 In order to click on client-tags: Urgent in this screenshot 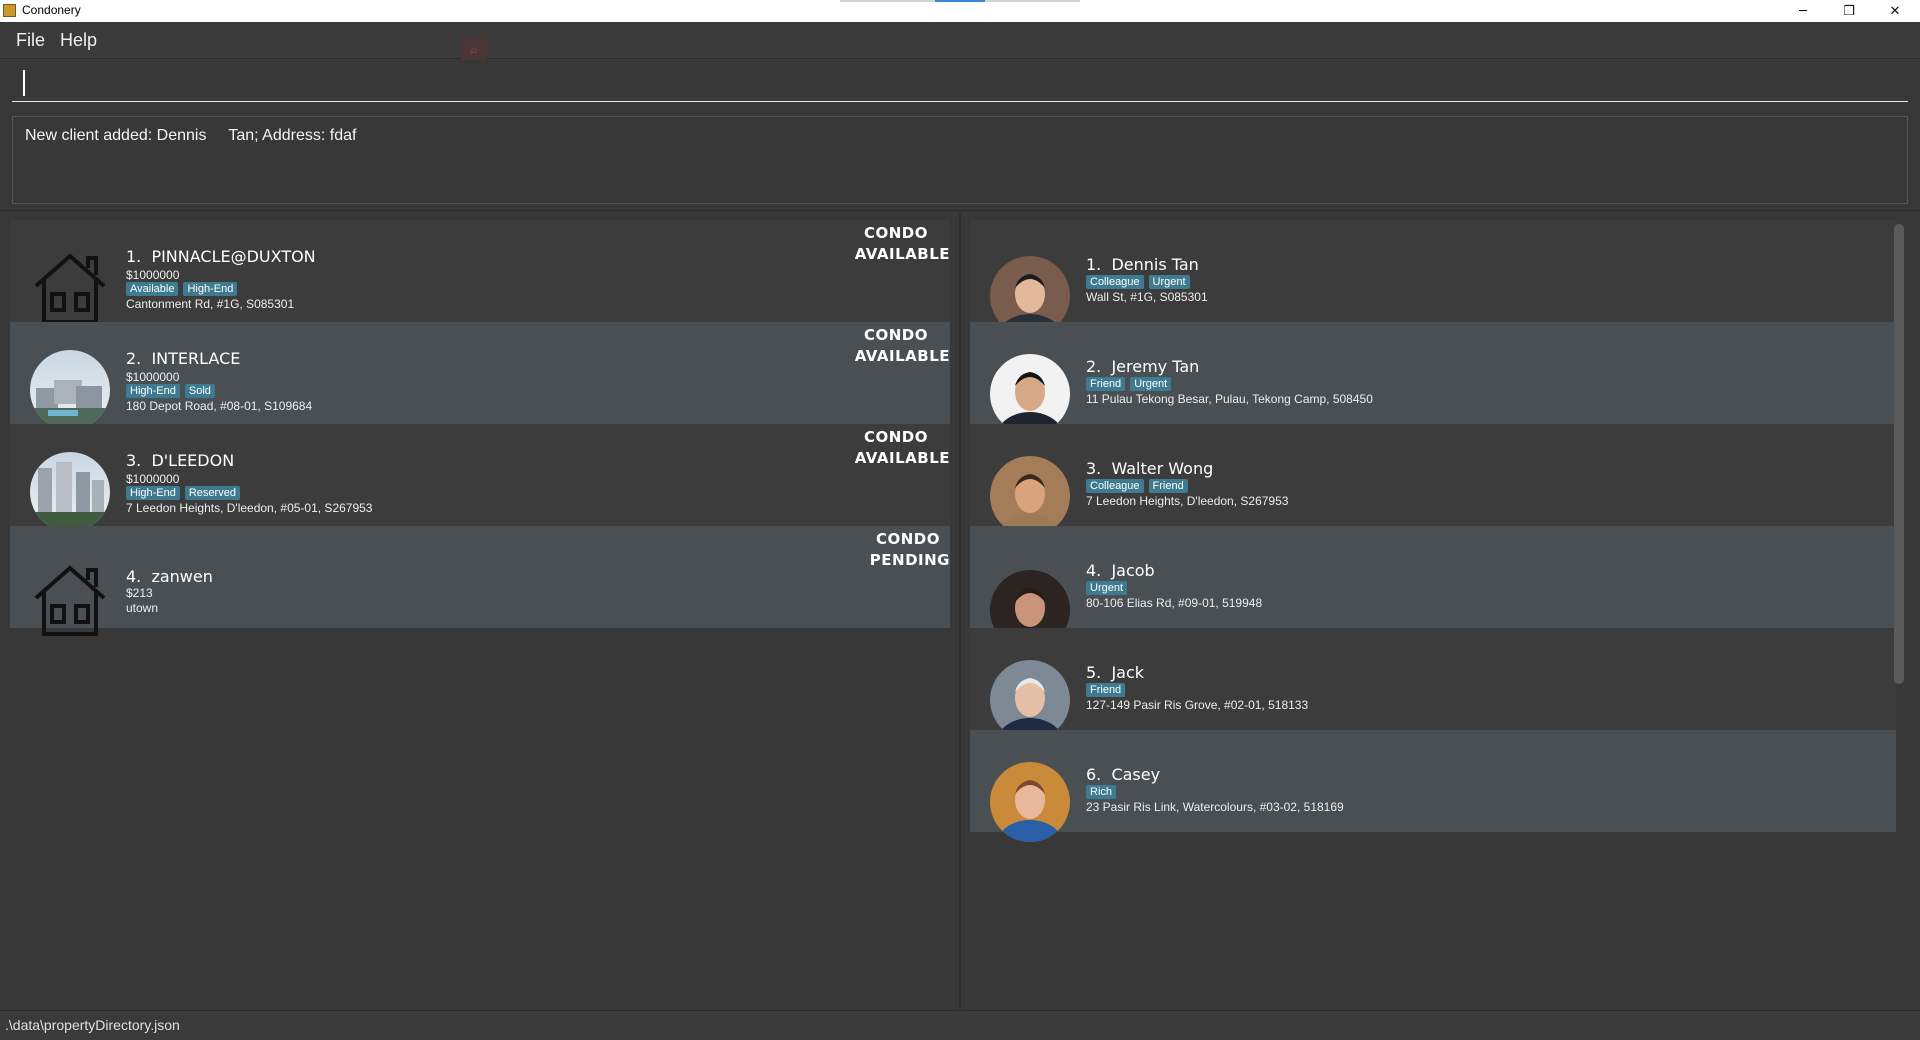, I will do `click(1107, 588)`.